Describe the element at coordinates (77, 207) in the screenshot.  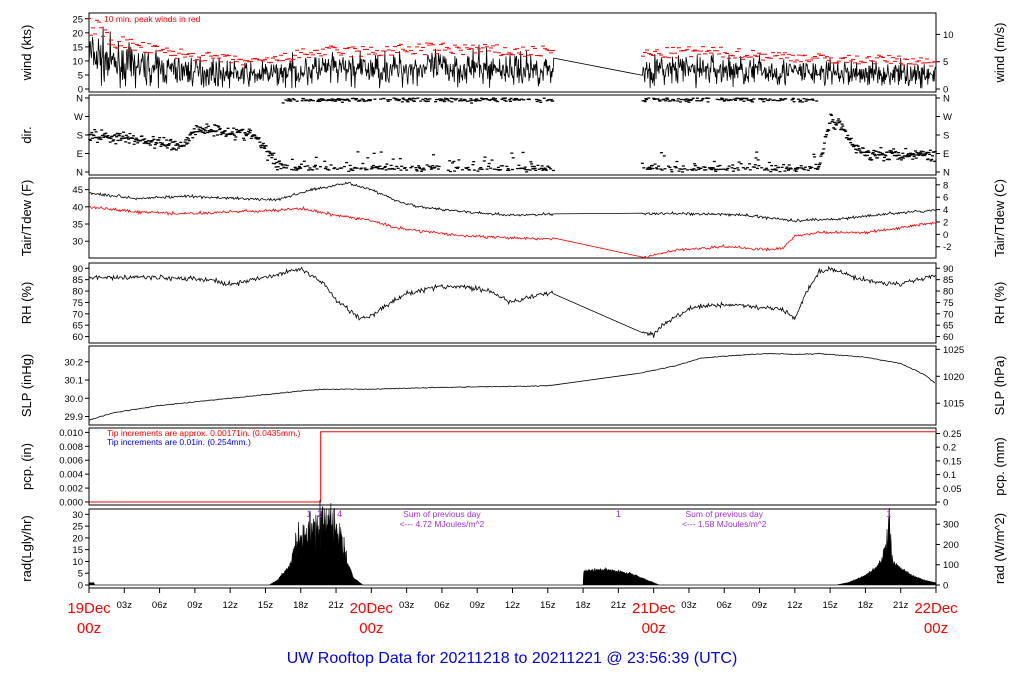
I see `y-tick-label: 40` at that location.